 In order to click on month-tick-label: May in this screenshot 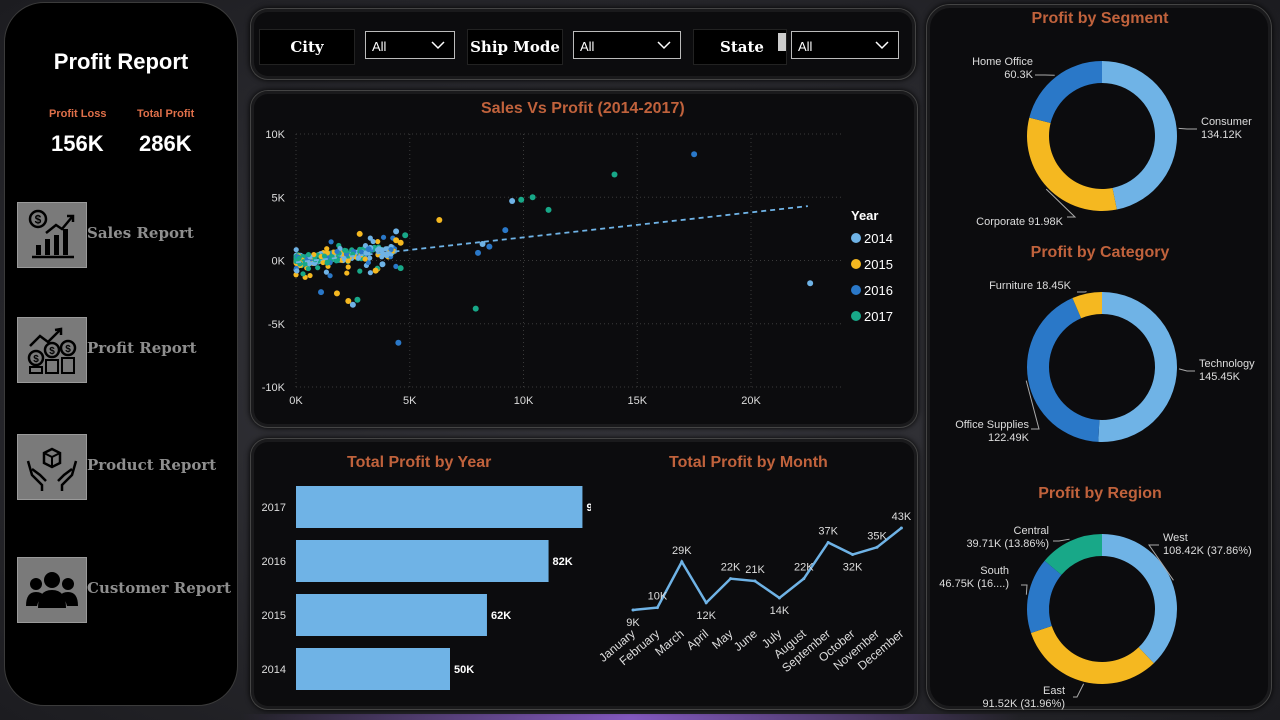, I will do `click(722, 639)`.